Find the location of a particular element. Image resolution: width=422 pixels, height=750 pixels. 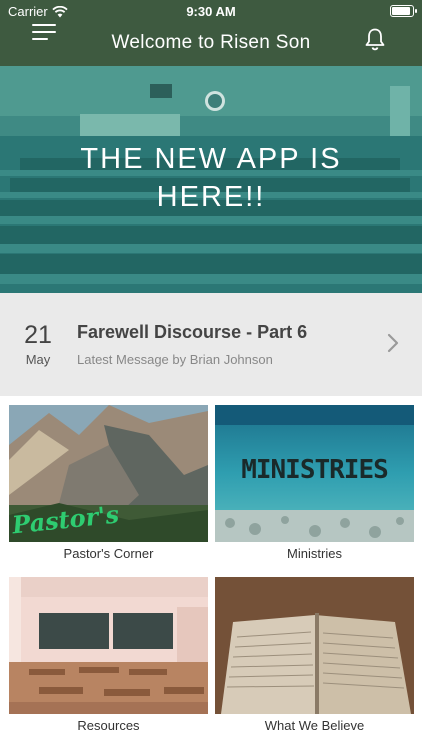

bell-icon is located at coordinates (375, 39).